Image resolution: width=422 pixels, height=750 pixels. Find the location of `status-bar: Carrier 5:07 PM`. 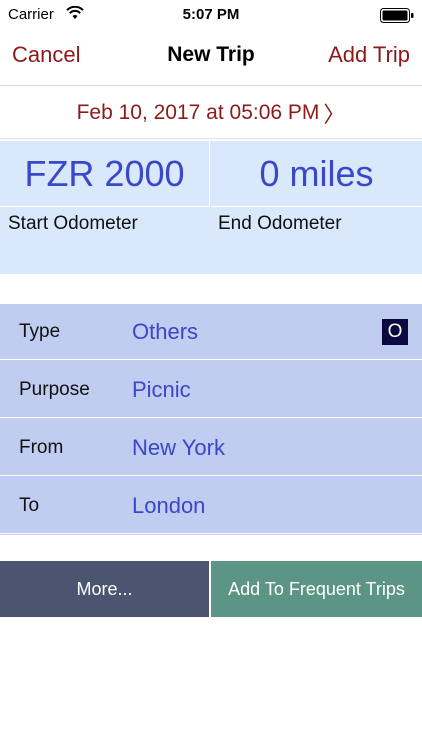

status-bar: Carrier 5:07 PM is located at coordinates (211, 15).